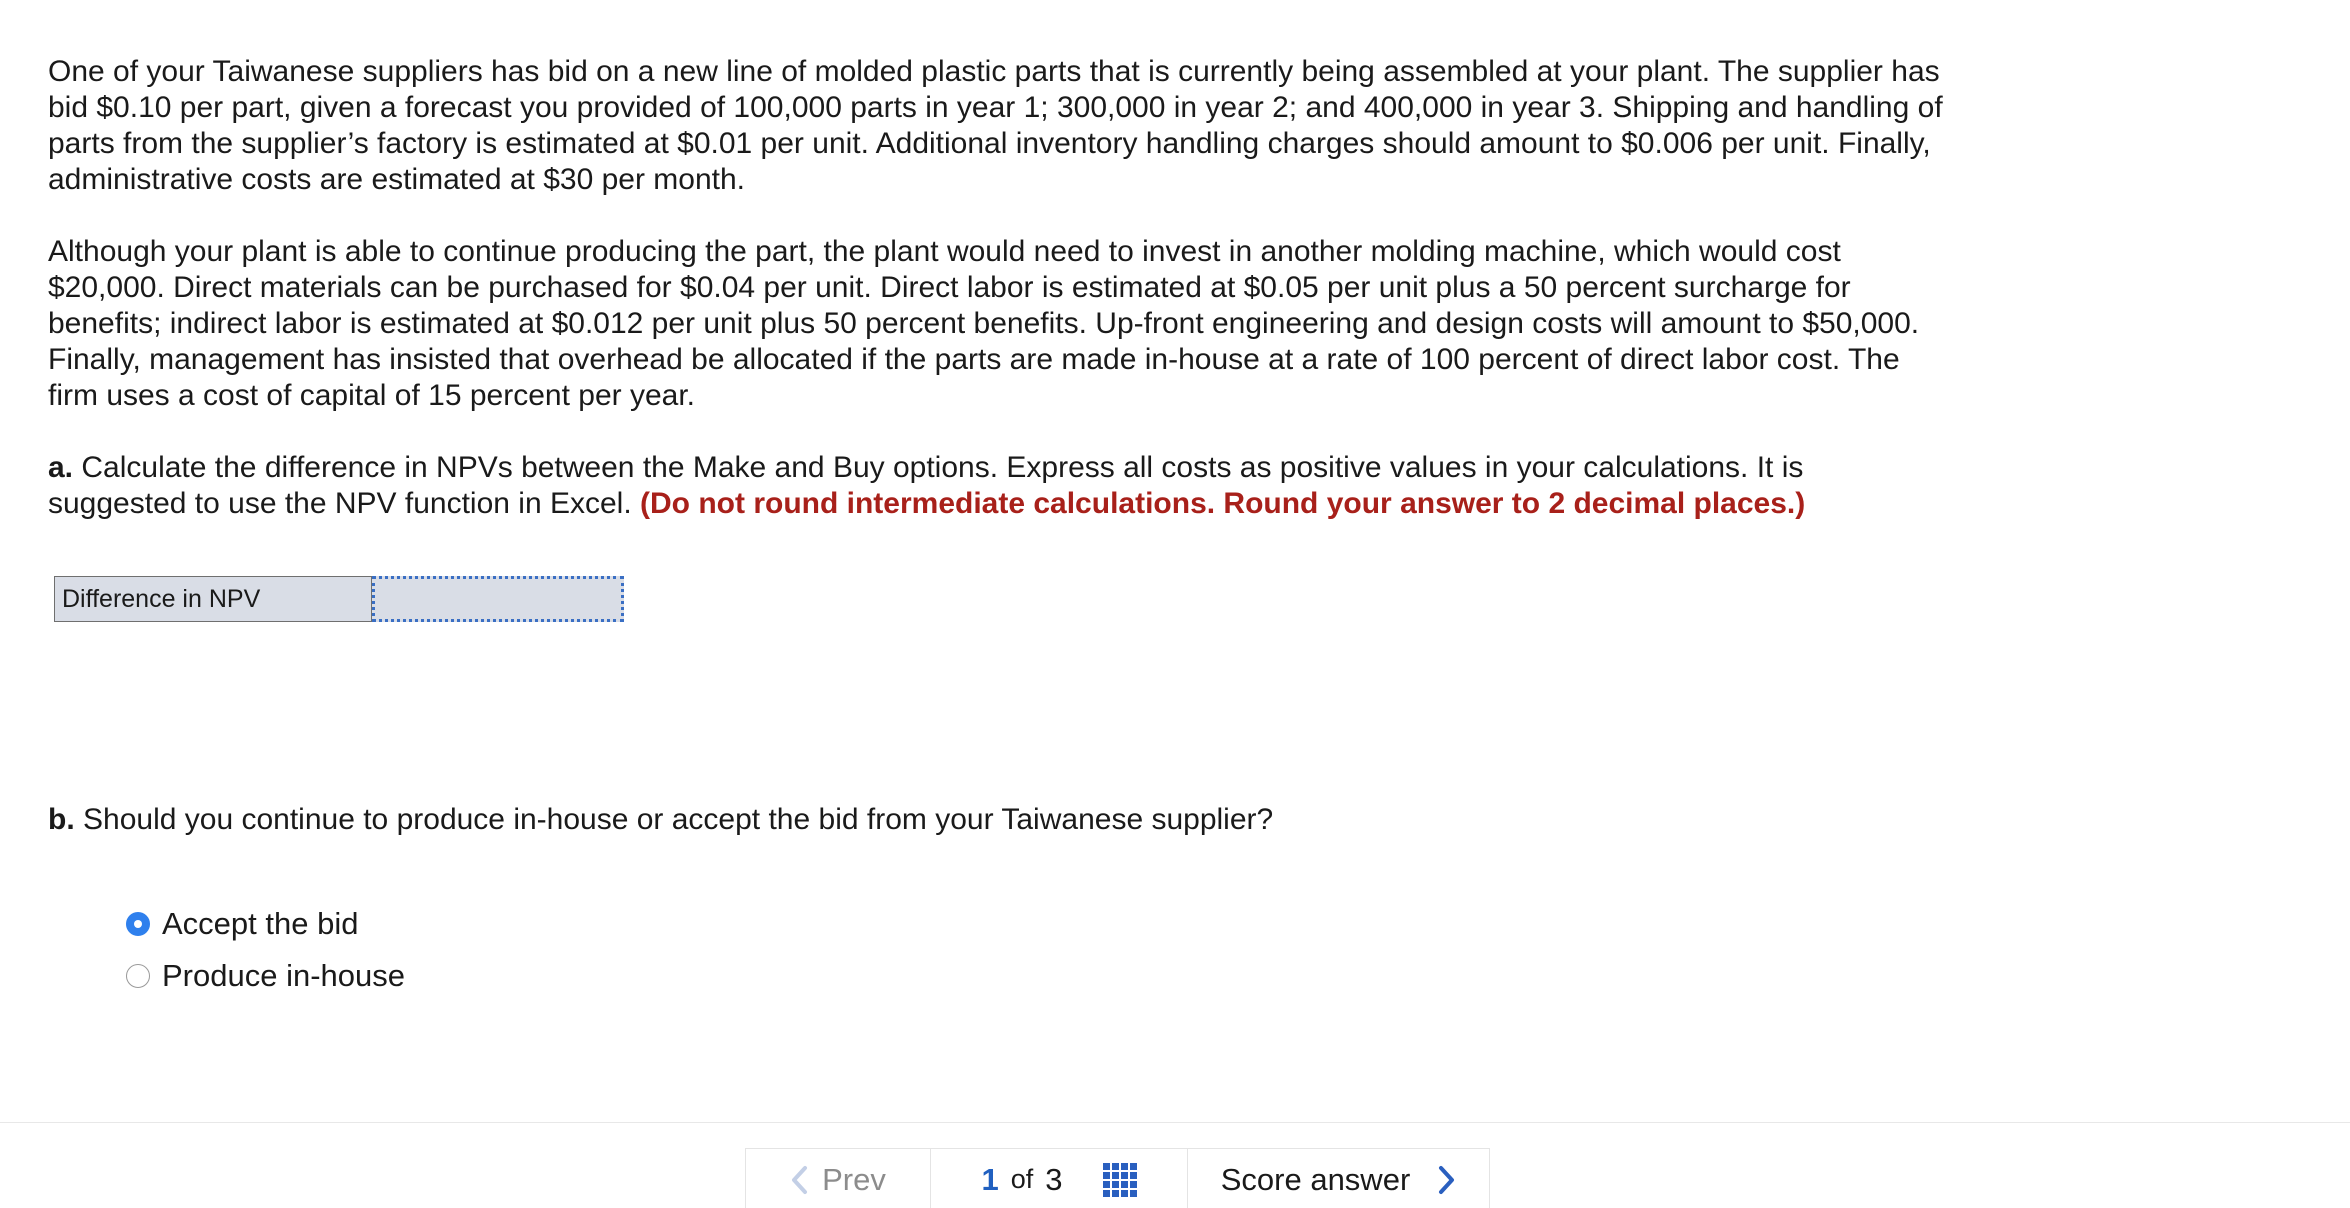 The width and height of the screenshot is (2350, 1208). What do you see at coordinates (283, 975) in the screenshot?
I see `option-produce-in-house-label: Produce in-house` at bounding box center [283, 975].